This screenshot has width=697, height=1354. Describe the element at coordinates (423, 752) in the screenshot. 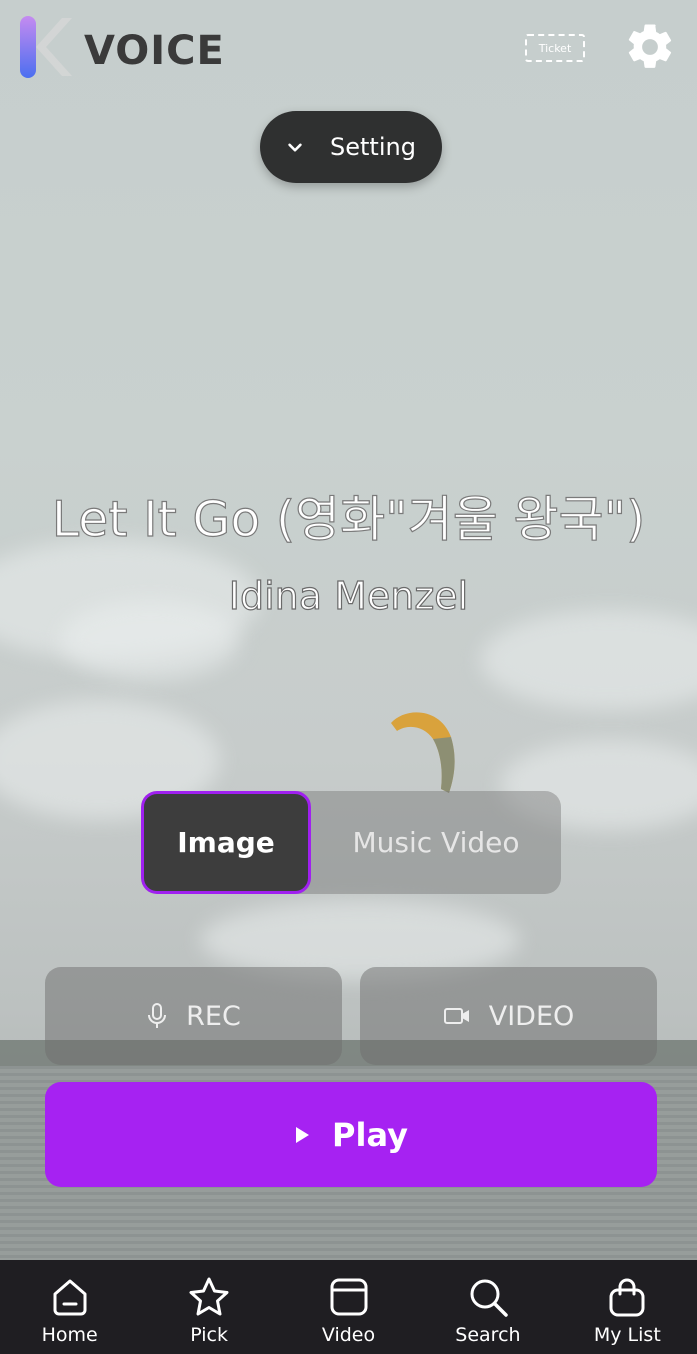

I see `kite-image` at that location.